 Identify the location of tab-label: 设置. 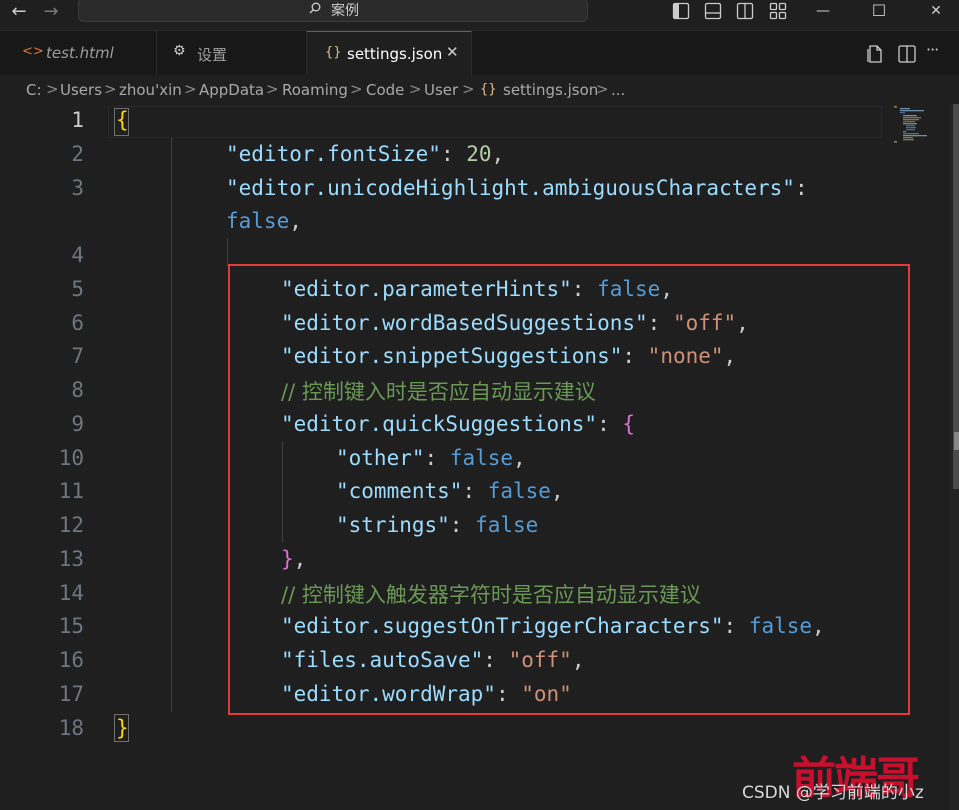
(212, 55).